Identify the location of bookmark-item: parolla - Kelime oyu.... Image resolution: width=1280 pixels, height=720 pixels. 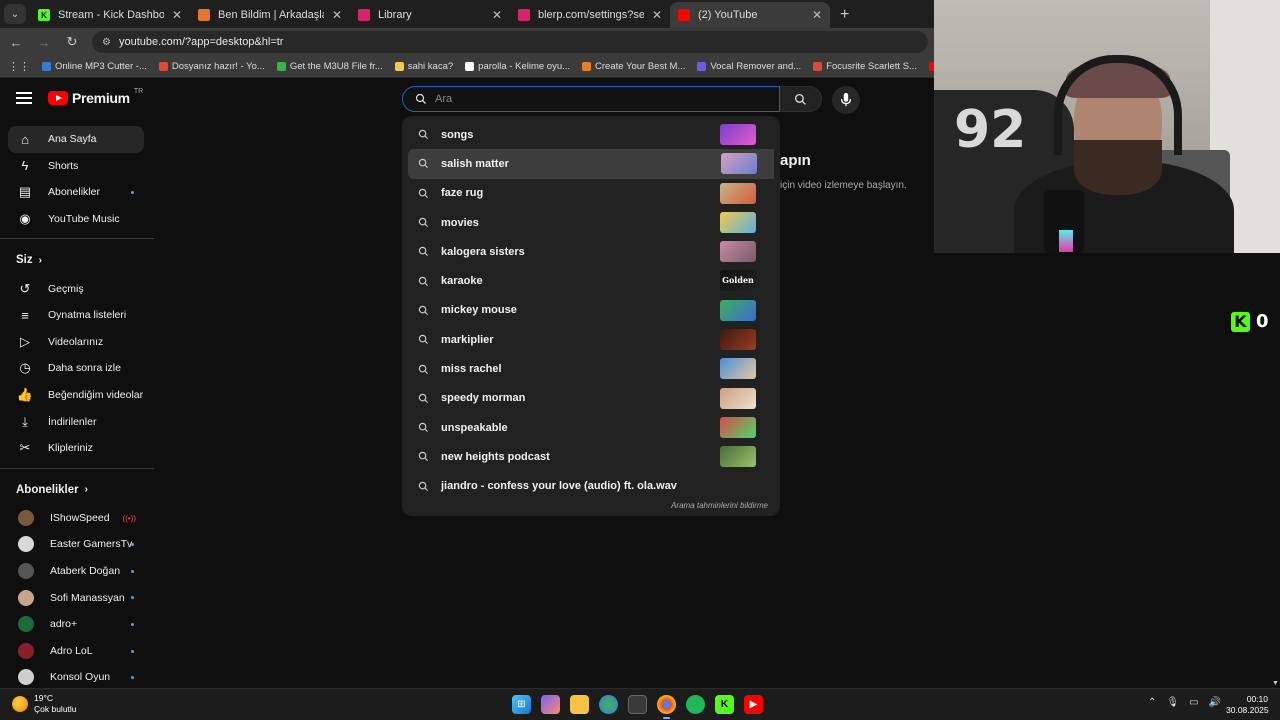
(517, 66).